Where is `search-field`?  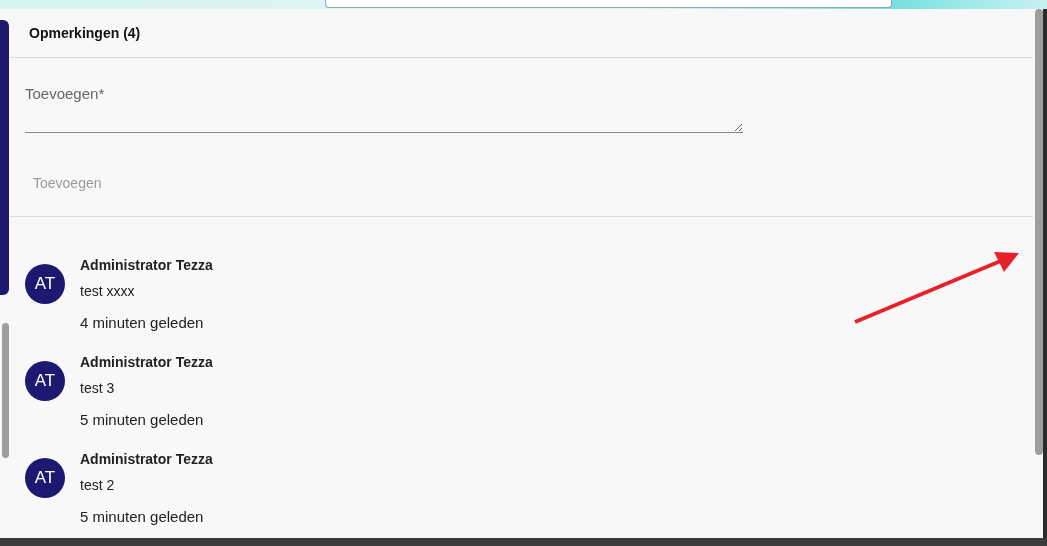
search-field is located at coordinates (608, 4).